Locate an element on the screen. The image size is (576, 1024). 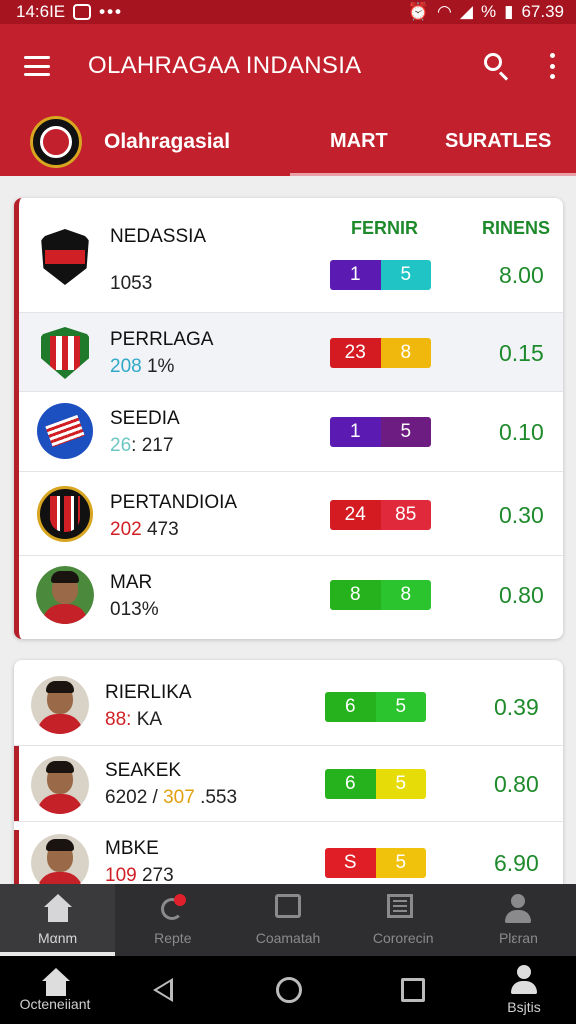
tab-indicator is located at coordinates (433, 174).